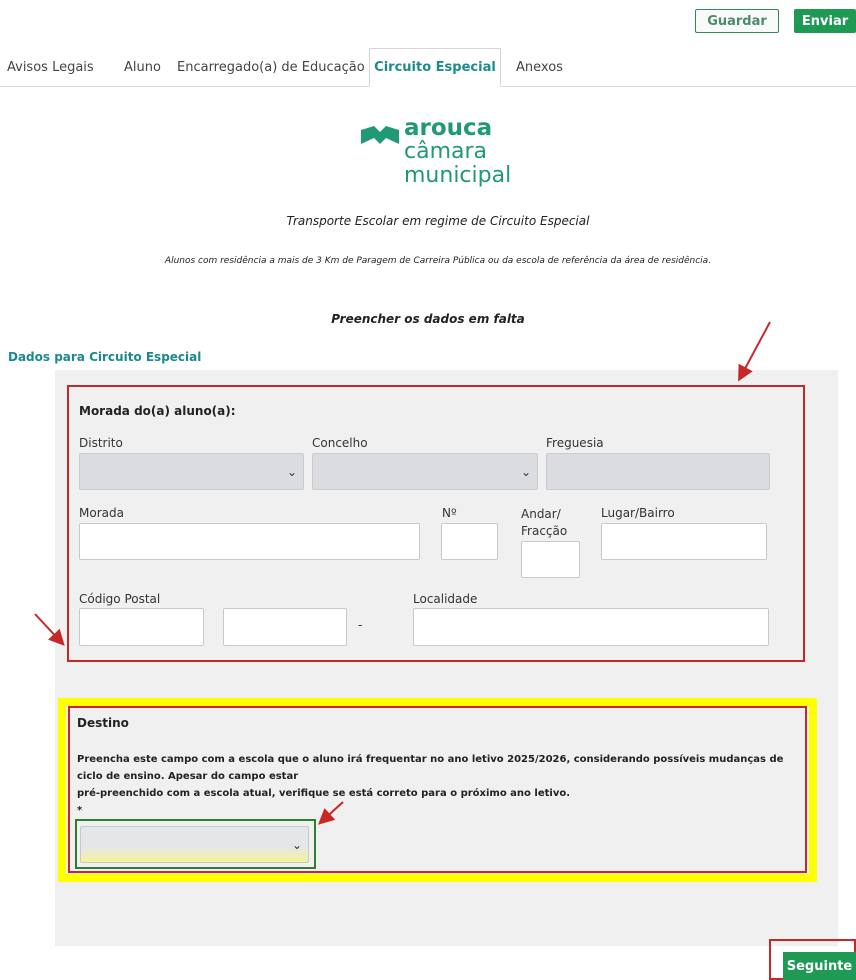 The height and width of the screenshot is (980, 856). I want to click on next-button: Seguinte, so click(819, 966).